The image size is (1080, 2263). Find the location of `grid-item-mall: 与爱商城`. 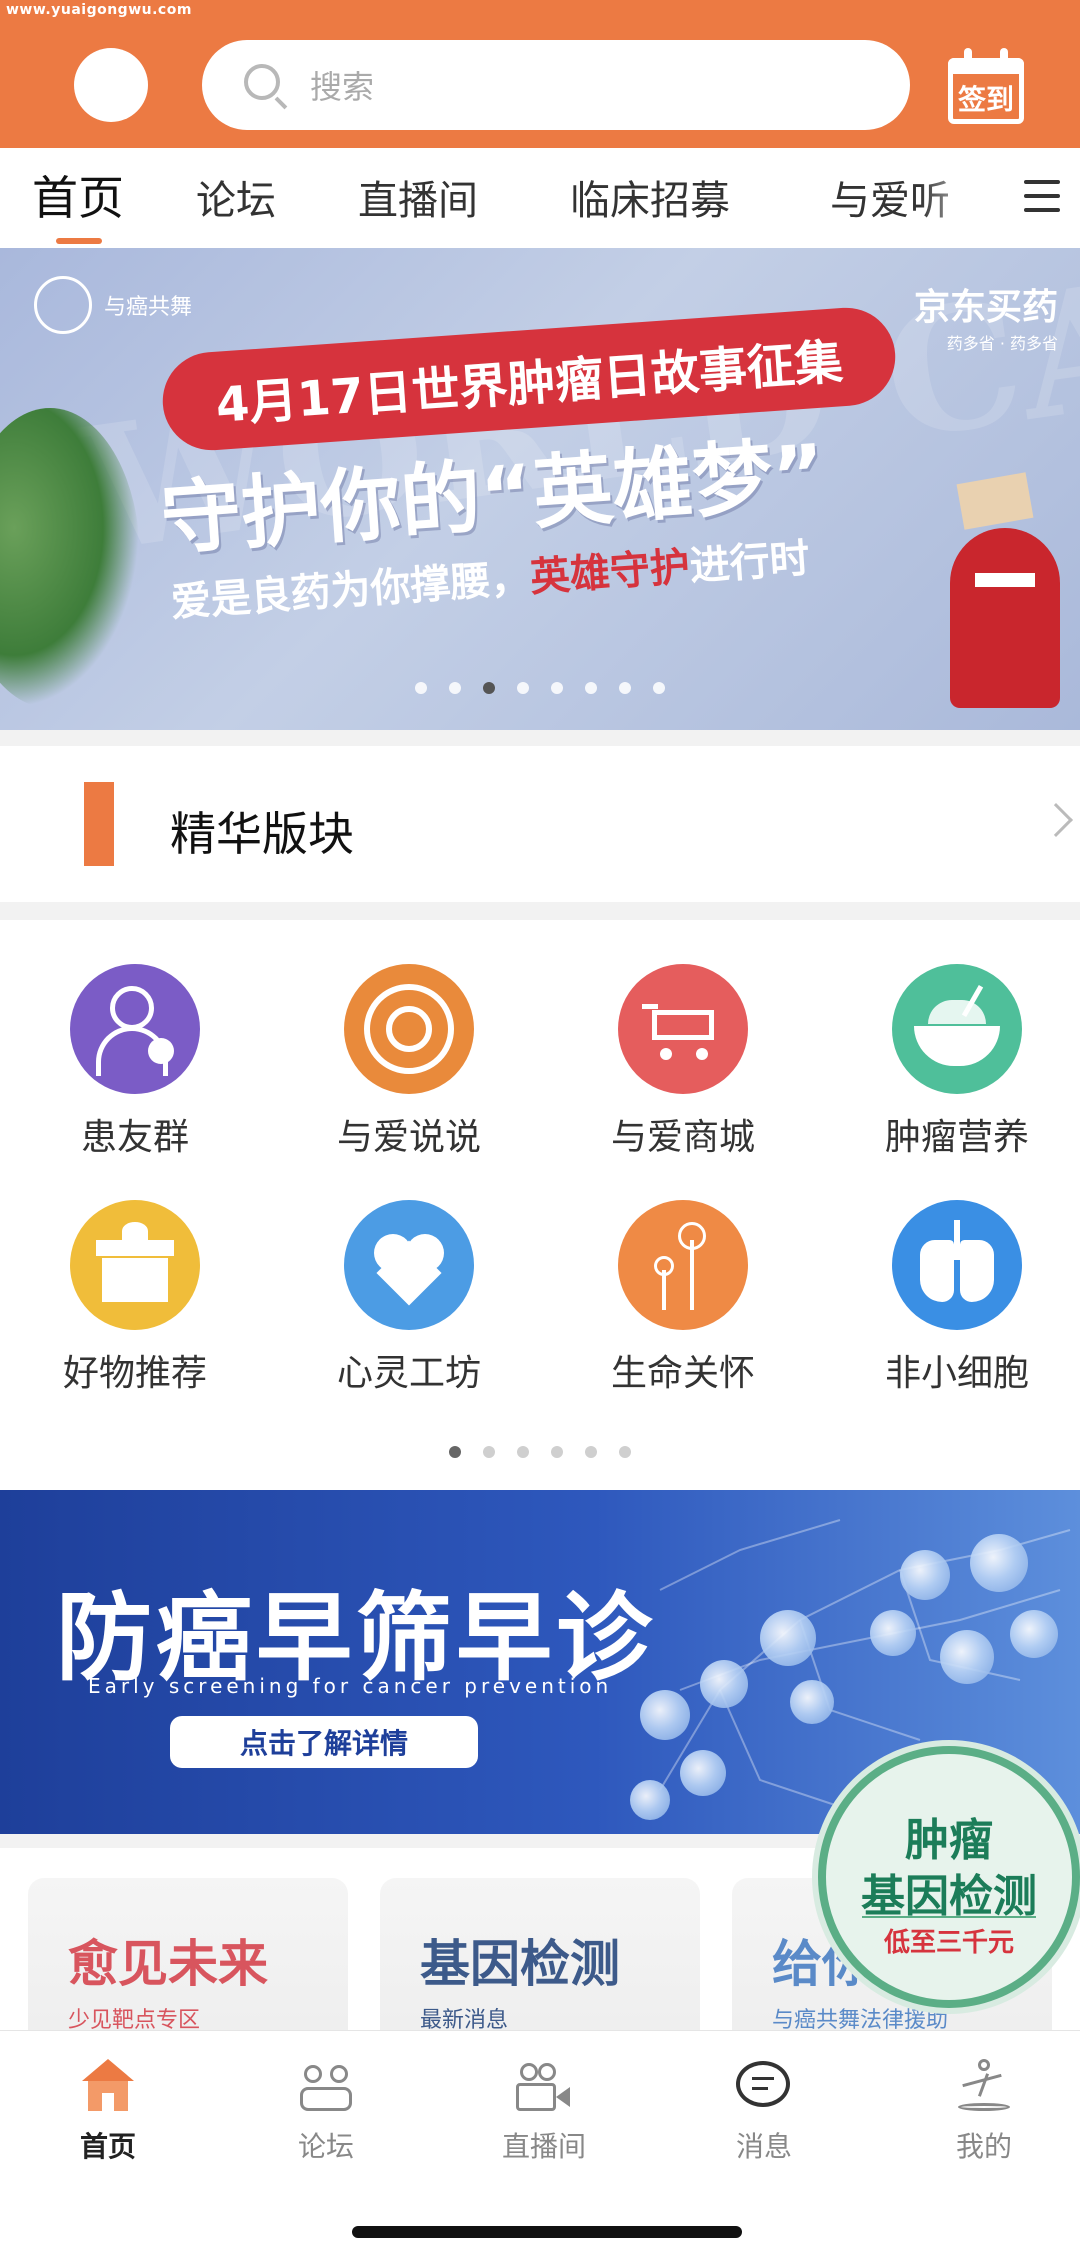

grid-item-mall: 与爱商城 is located at coordinates (683, 1062).